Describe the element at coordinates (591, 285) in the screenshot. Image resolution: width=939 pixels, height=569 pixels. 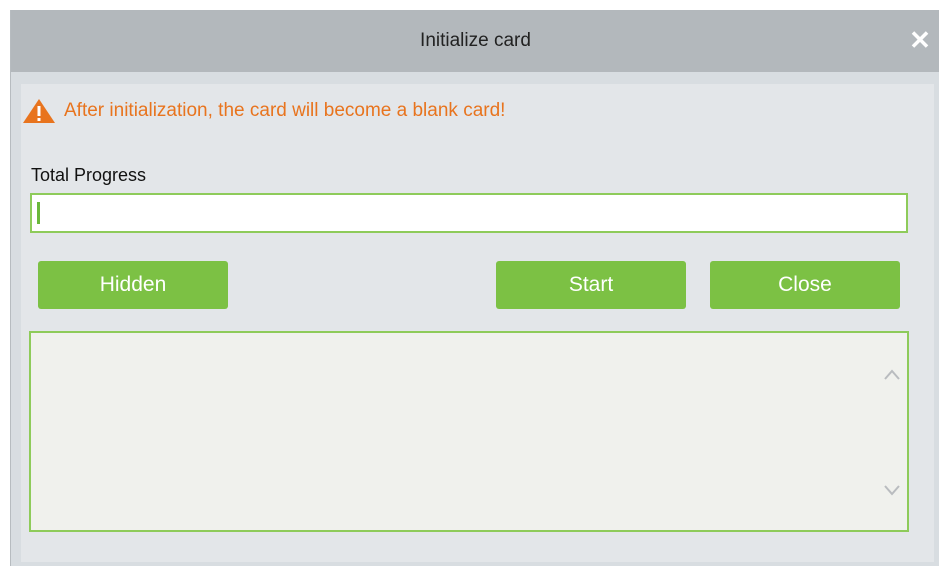
I see `start-button: Start` at that location.